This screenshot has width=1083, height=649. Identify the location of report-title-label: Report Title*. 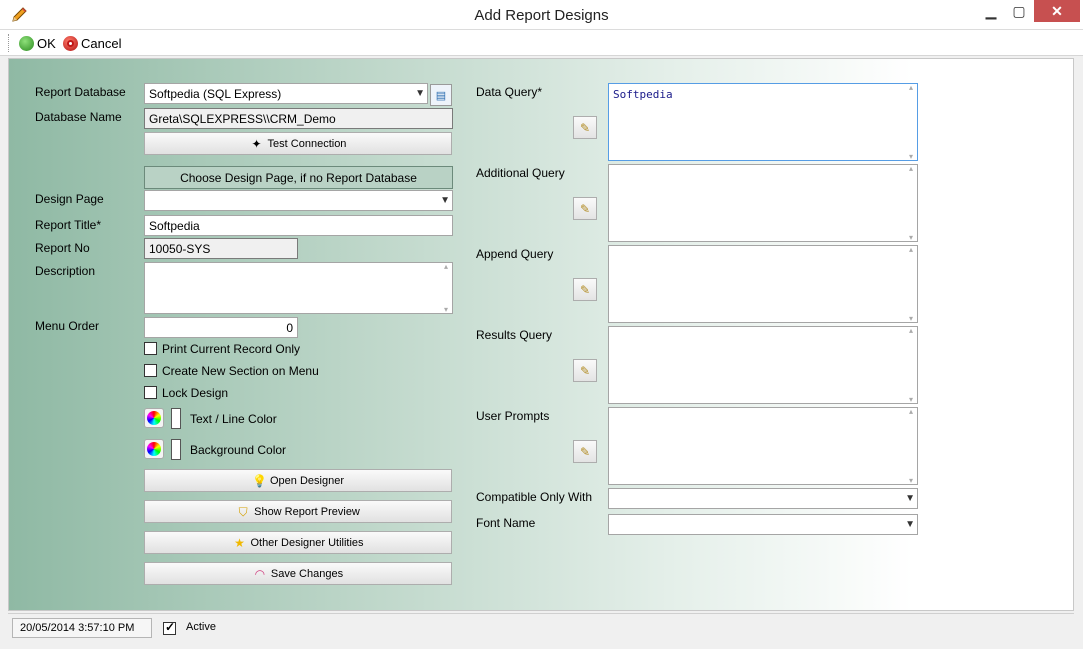
(68, 225).